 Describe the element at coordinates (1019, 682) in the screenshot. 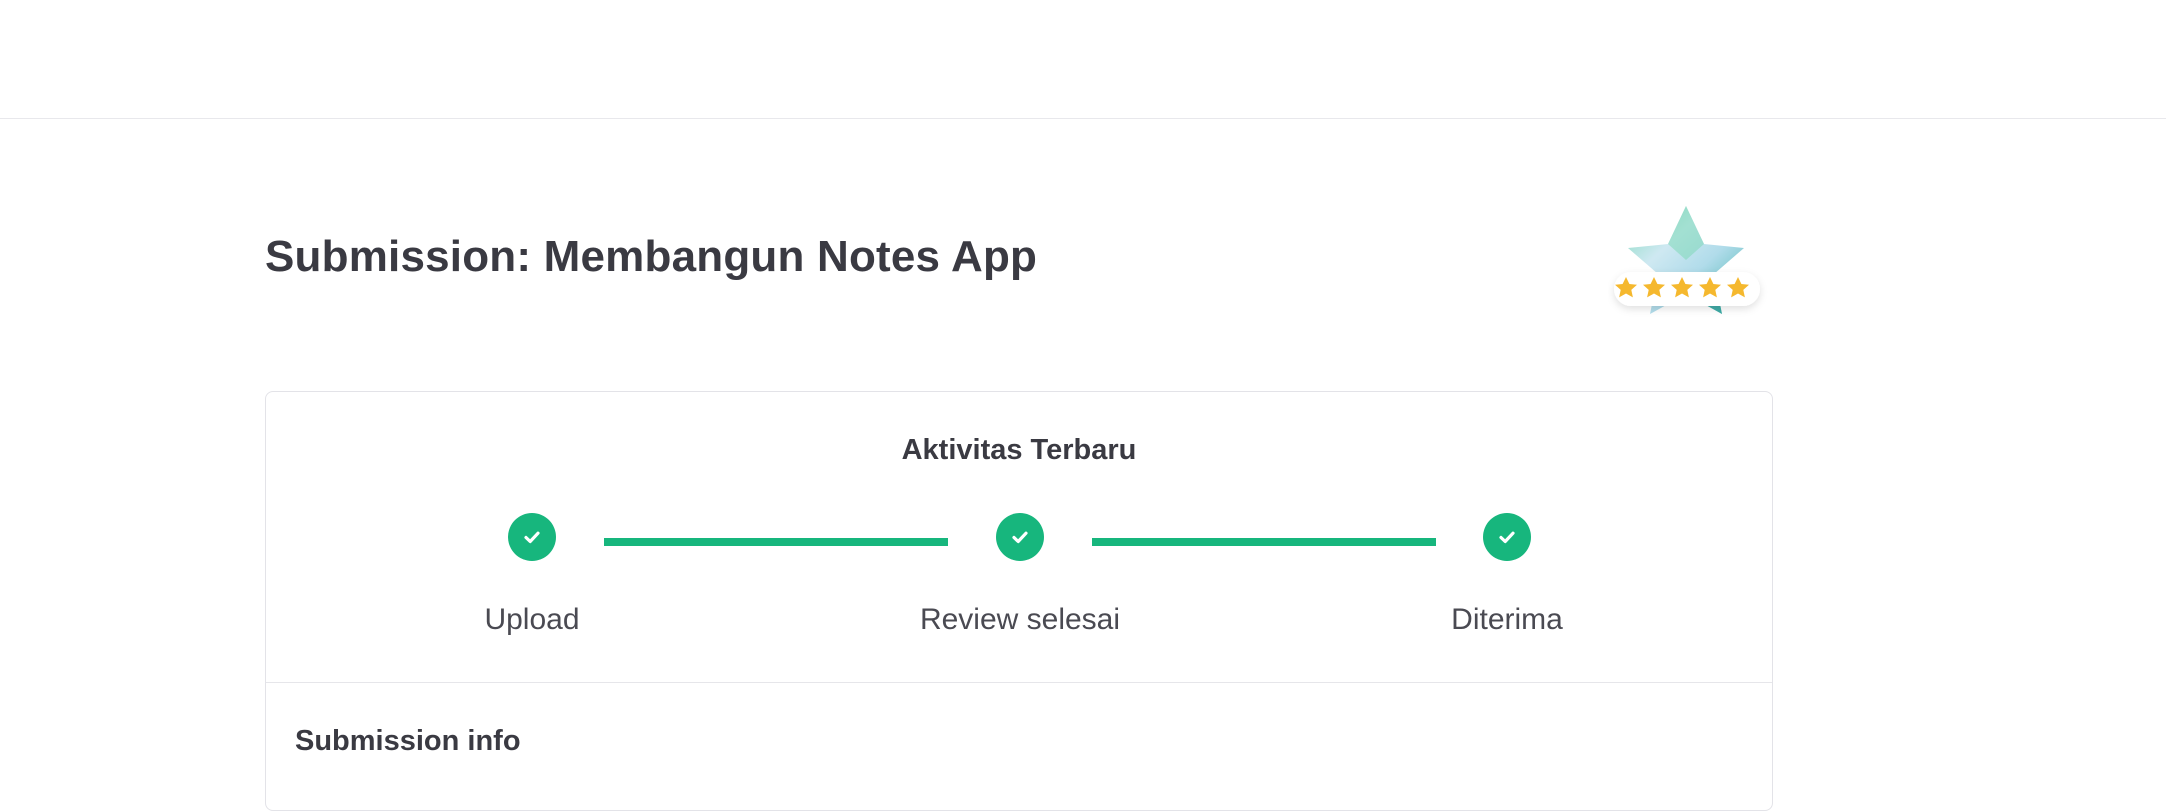

I see `card-divider` at that location.